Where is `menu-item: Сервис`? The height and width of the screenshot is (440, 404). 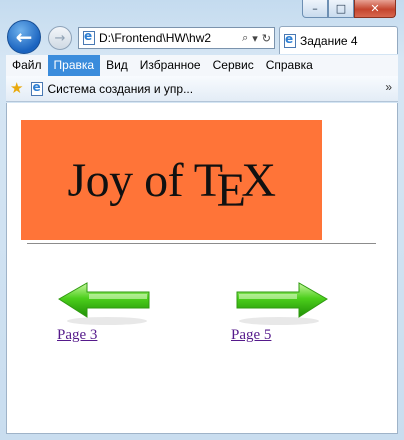 menu-item: Сервис is located at coordinates (233, 65).